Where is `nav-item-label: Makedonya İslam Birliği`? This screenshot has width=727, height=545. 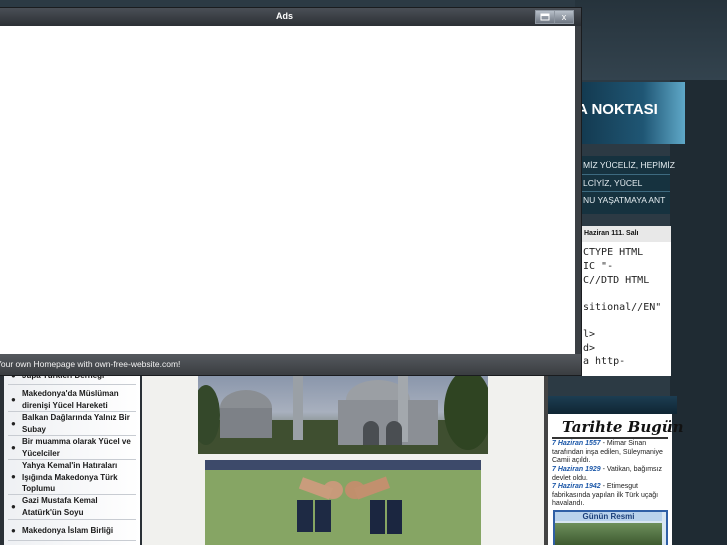
nav-item-label: Makedonya İslam Birliği is located at coordinates (68, 530).